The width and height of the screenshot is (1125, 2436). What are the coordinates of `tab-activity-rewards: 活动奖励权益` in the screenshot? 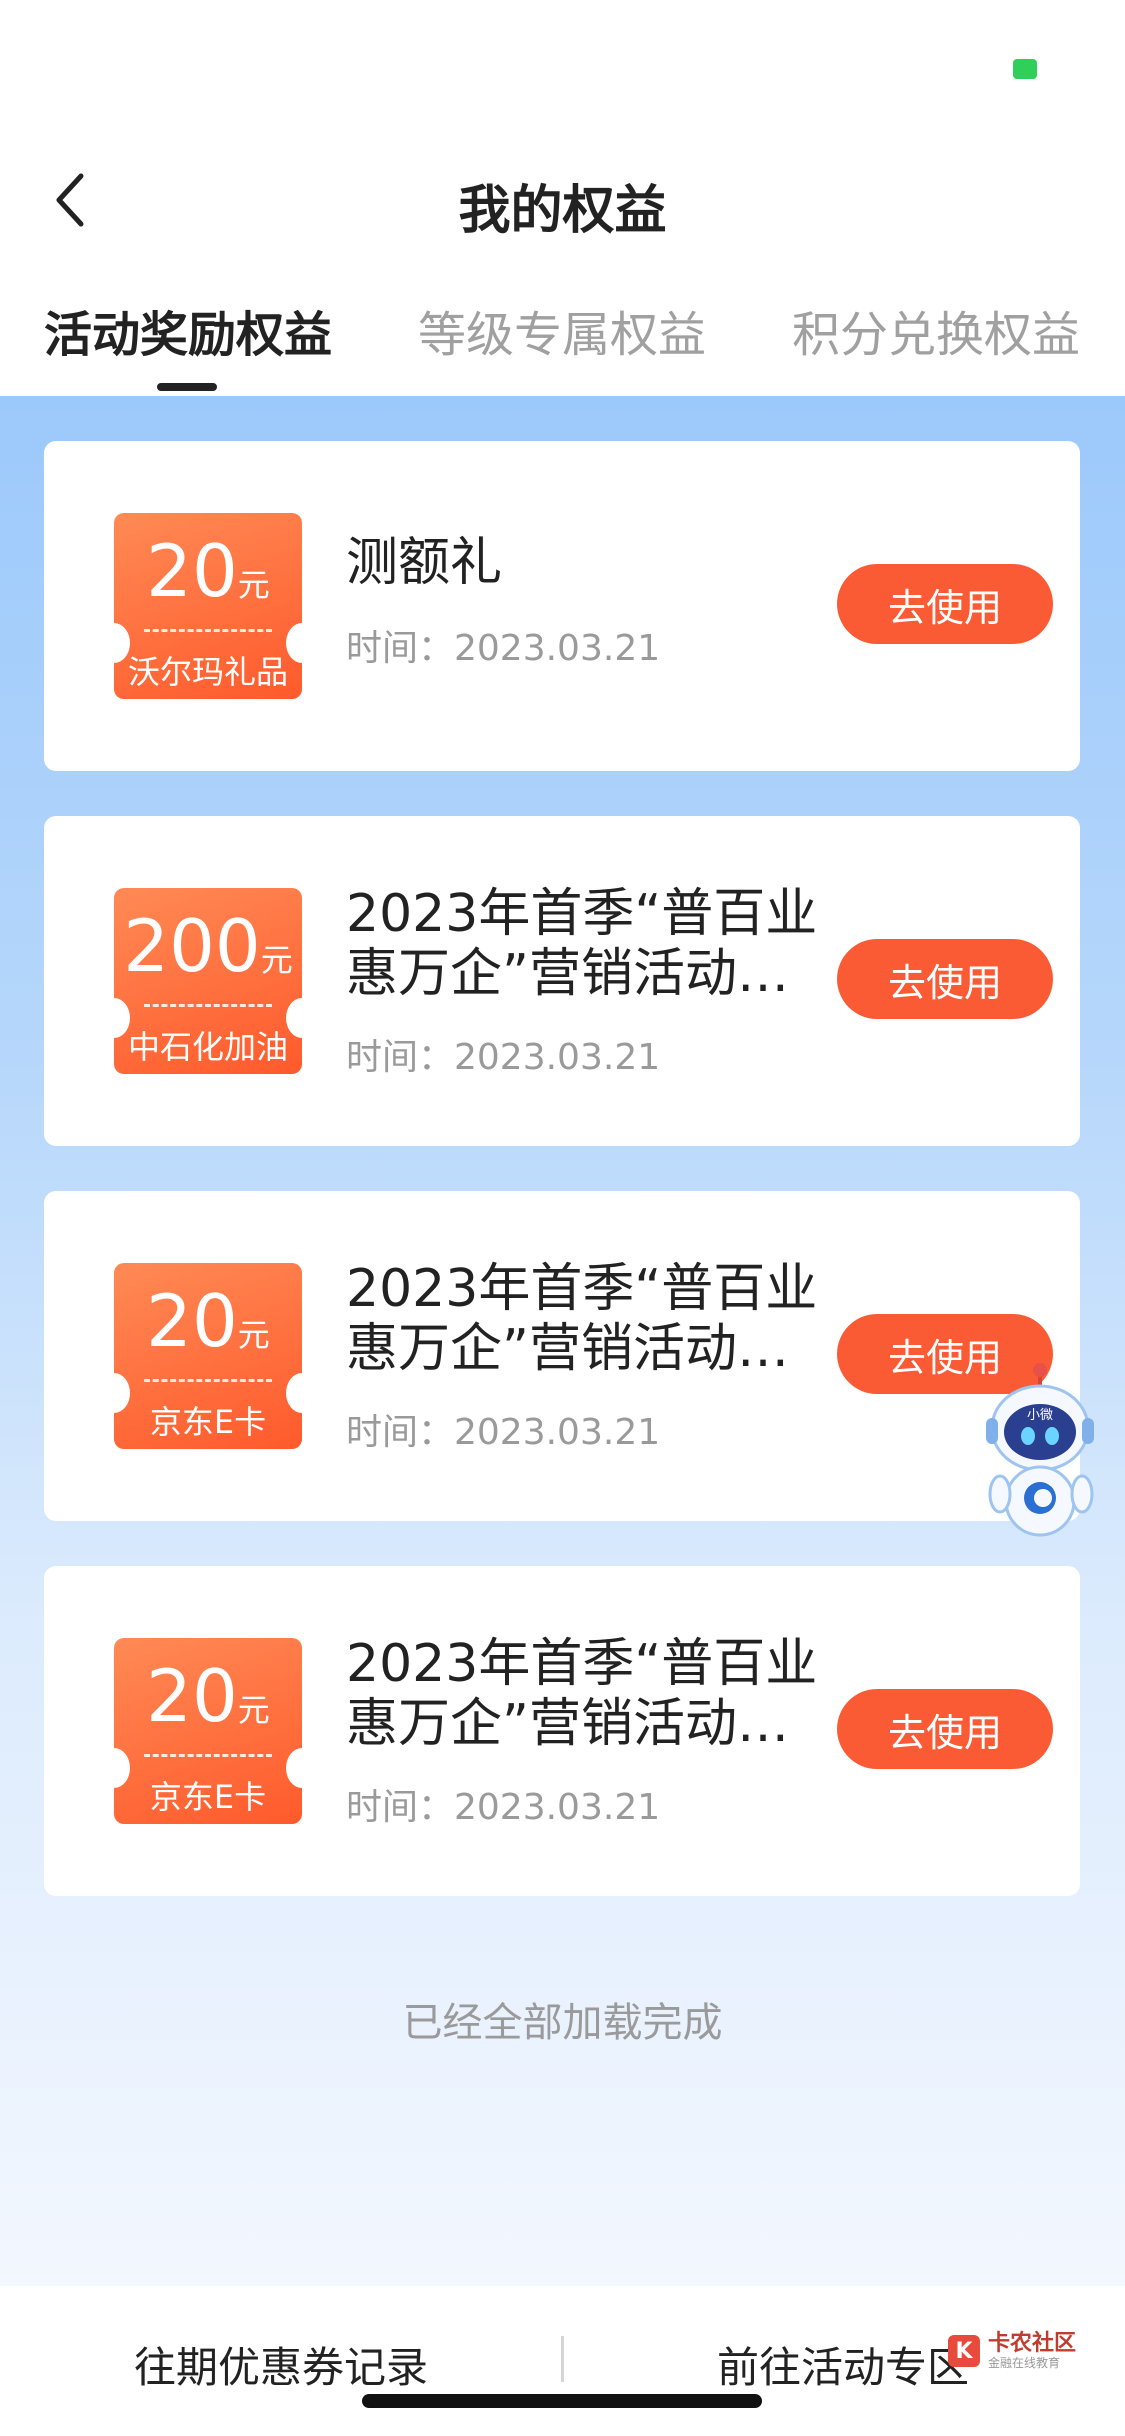 It's located at (188, 330).